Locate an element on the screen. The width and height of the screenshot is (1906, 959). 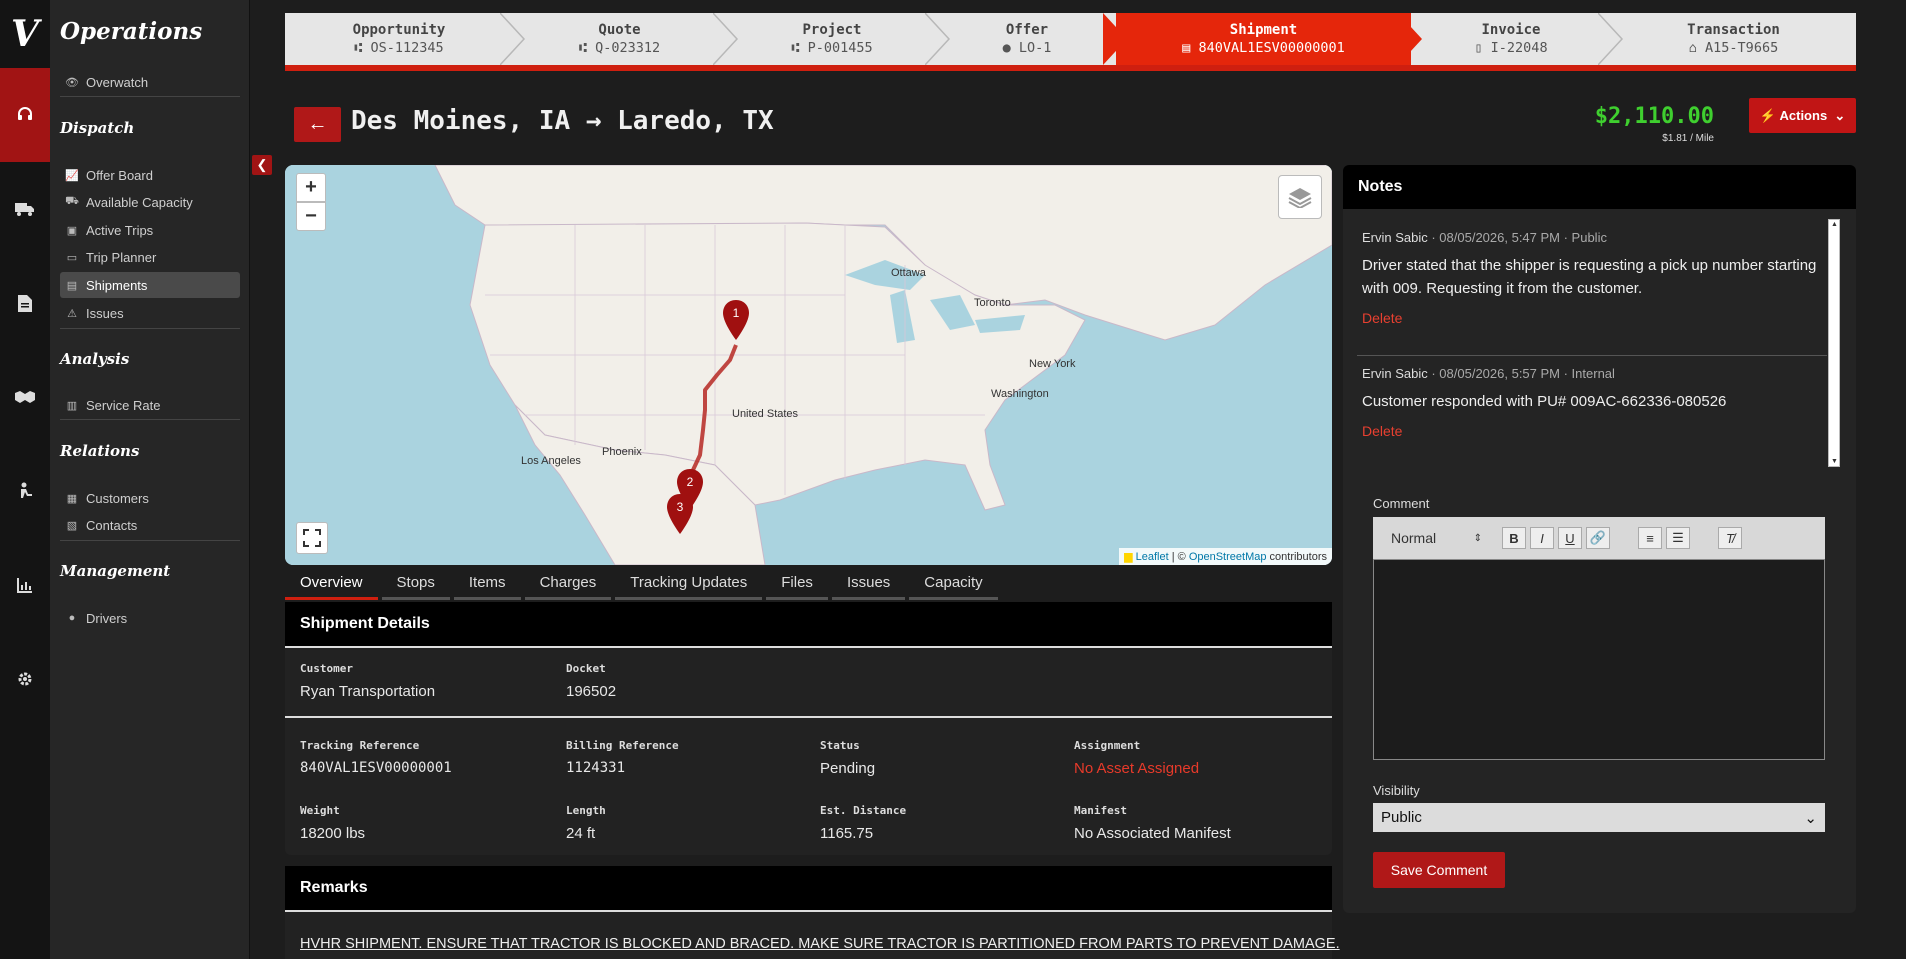
save-comment-button: Save Comment is located at coordinates (1439, 870).